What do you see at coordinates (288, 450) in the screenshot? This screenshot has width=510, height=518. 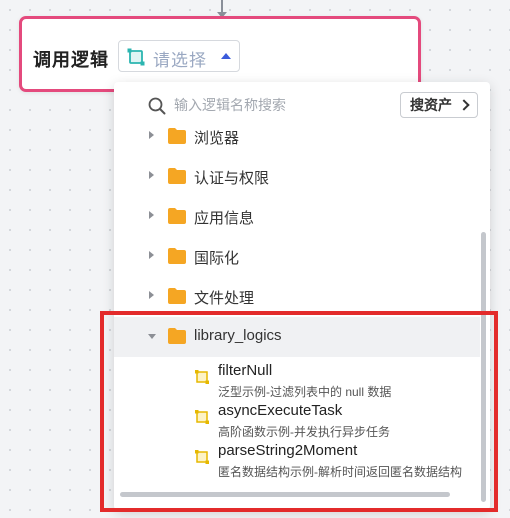 I see `logic-name: parseString2Moment` at bounding box center [288, 450].